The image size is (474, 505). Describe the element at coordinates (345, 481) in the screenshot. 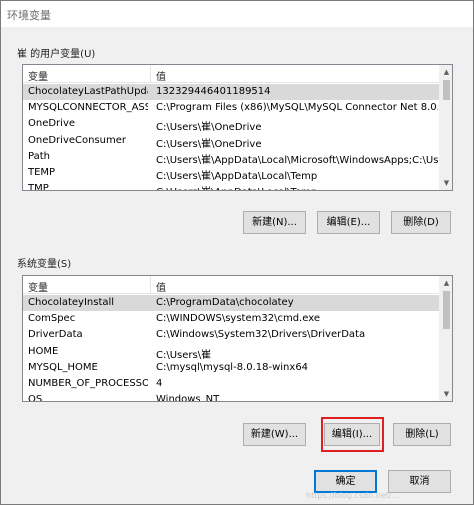

I see `ok-button: 确定` at that location.